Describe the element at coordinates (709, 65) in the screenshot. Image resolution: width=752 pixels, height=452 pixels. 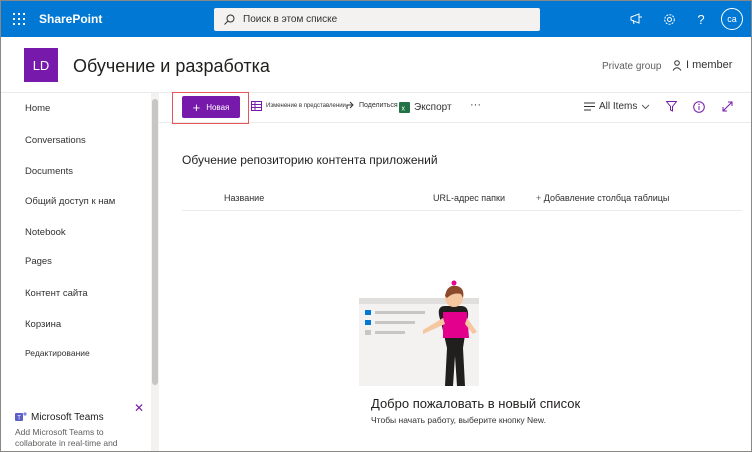
I see `members-count: I member` at that location.